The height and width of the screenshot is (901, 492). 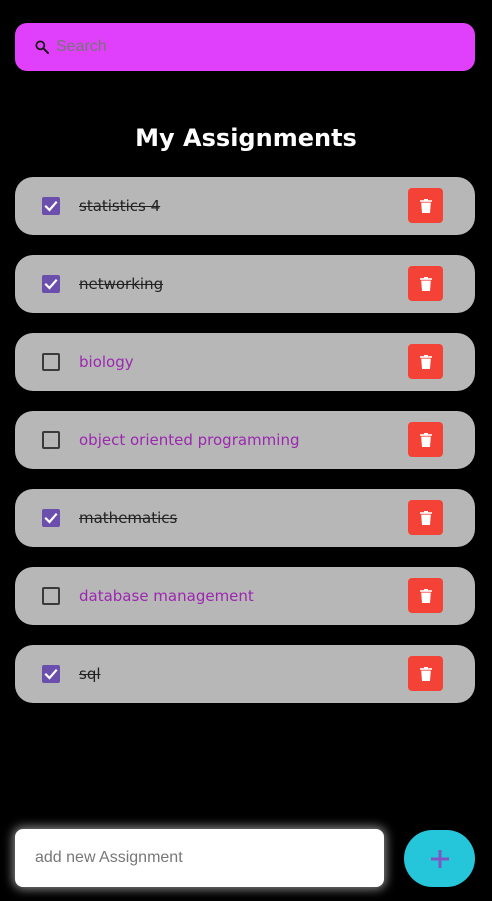 I want to click on assignment-item: database management, so click(x=245, y=596).